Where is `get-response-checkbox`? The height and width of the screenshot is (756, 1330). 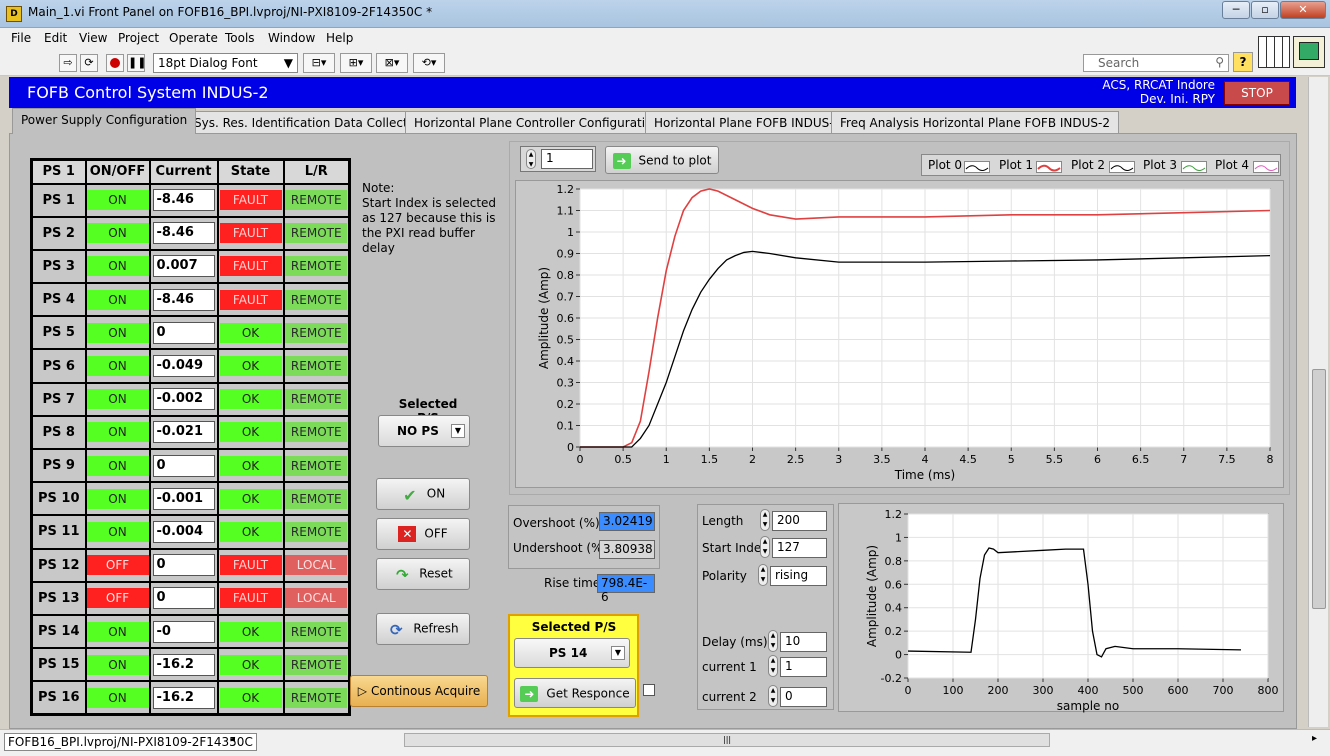 get-response-checkbox is located at coordinates (649, 690).